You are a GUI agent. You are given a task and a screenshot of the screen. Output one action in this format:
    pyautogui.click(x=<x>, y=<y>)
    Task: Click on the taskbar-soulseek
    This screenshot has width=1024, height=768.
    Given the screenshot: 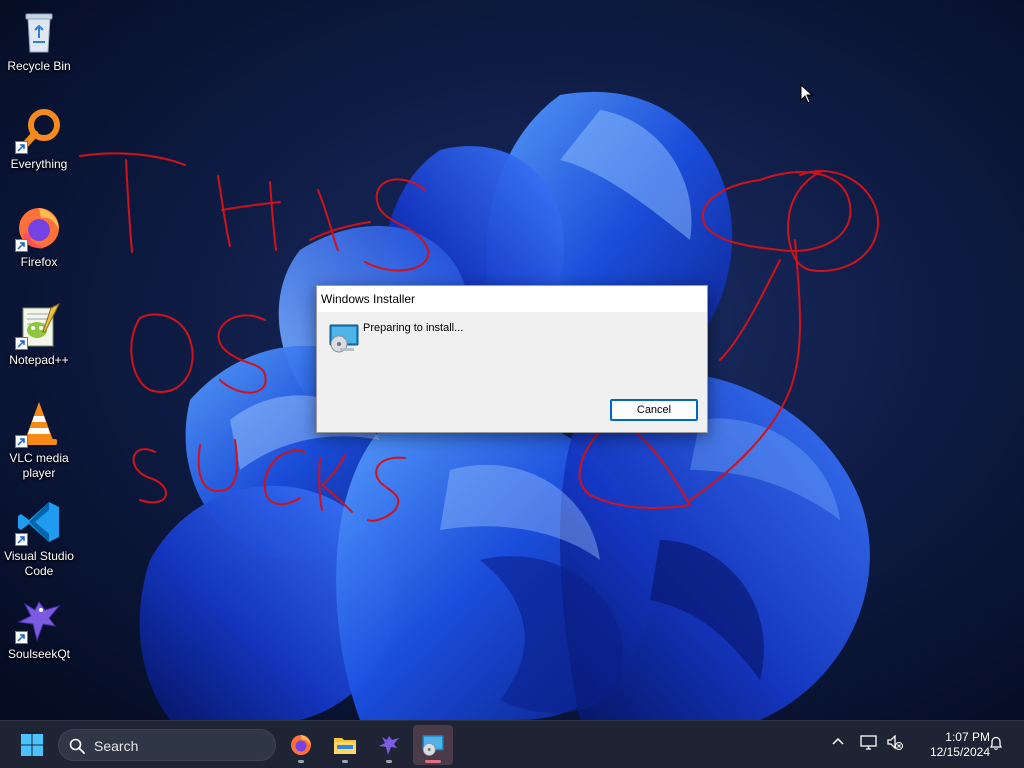 What is the action you would take?
    pyautogui.click(x=389, y=745)
    